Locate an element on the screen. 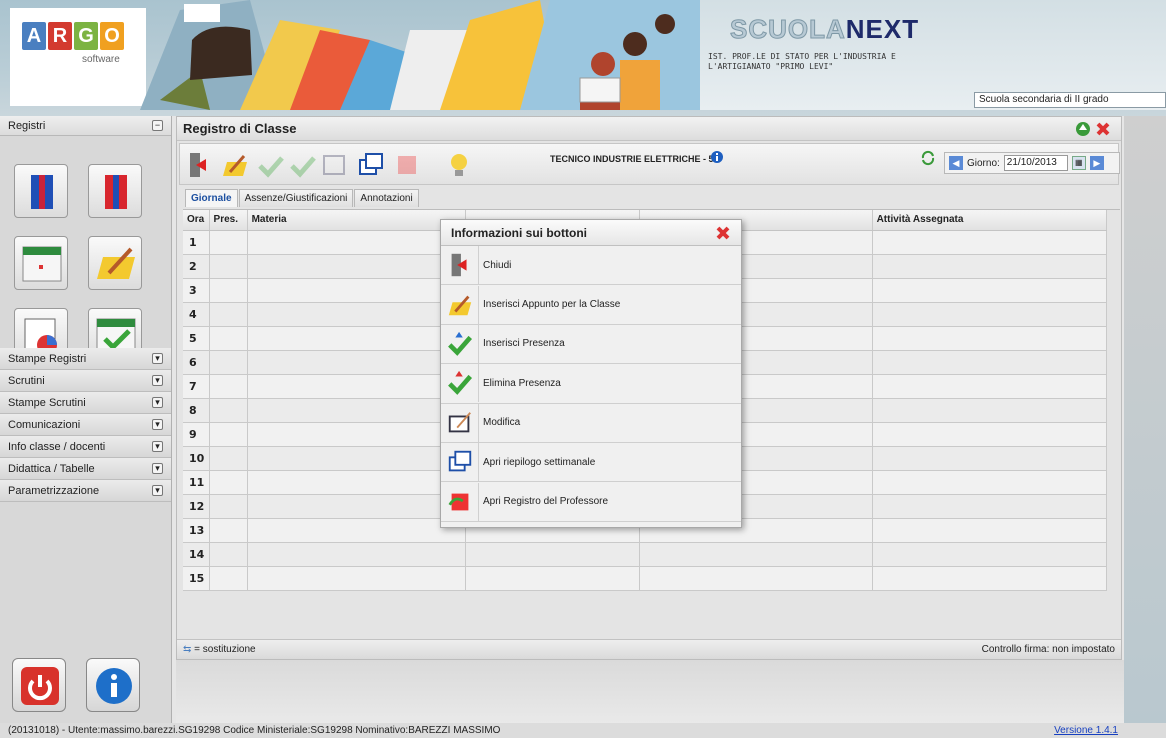  class-info-icon is located at coordinates (717, 157).